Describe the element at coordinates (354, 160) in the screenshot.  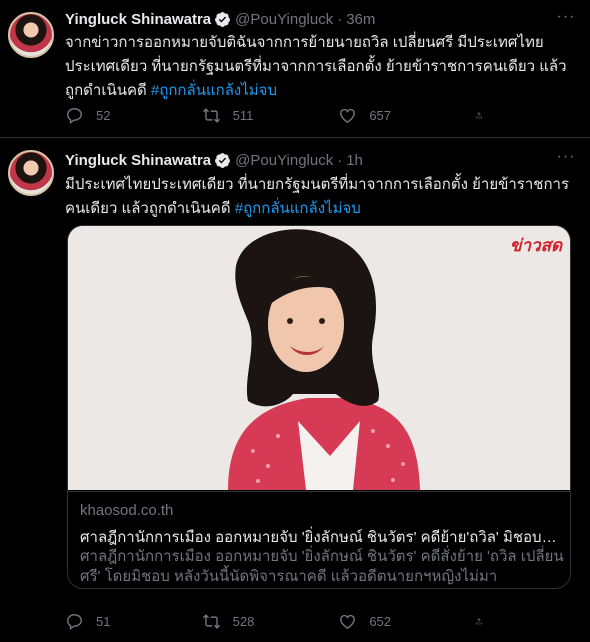
I see `timestamp: 1h` at that location.